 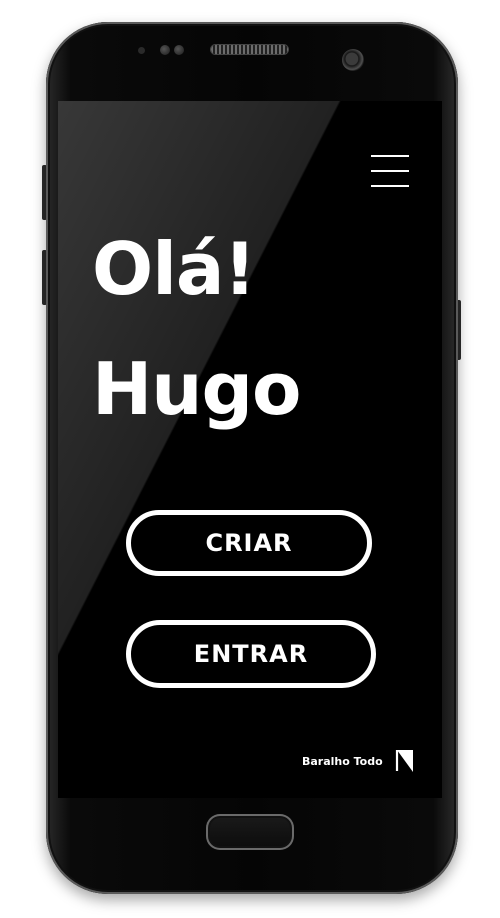 What do you see at coordinates (391, 171) in the screenshot?
I see `hamburger-menu-icon` at bounding box center [391, 171].